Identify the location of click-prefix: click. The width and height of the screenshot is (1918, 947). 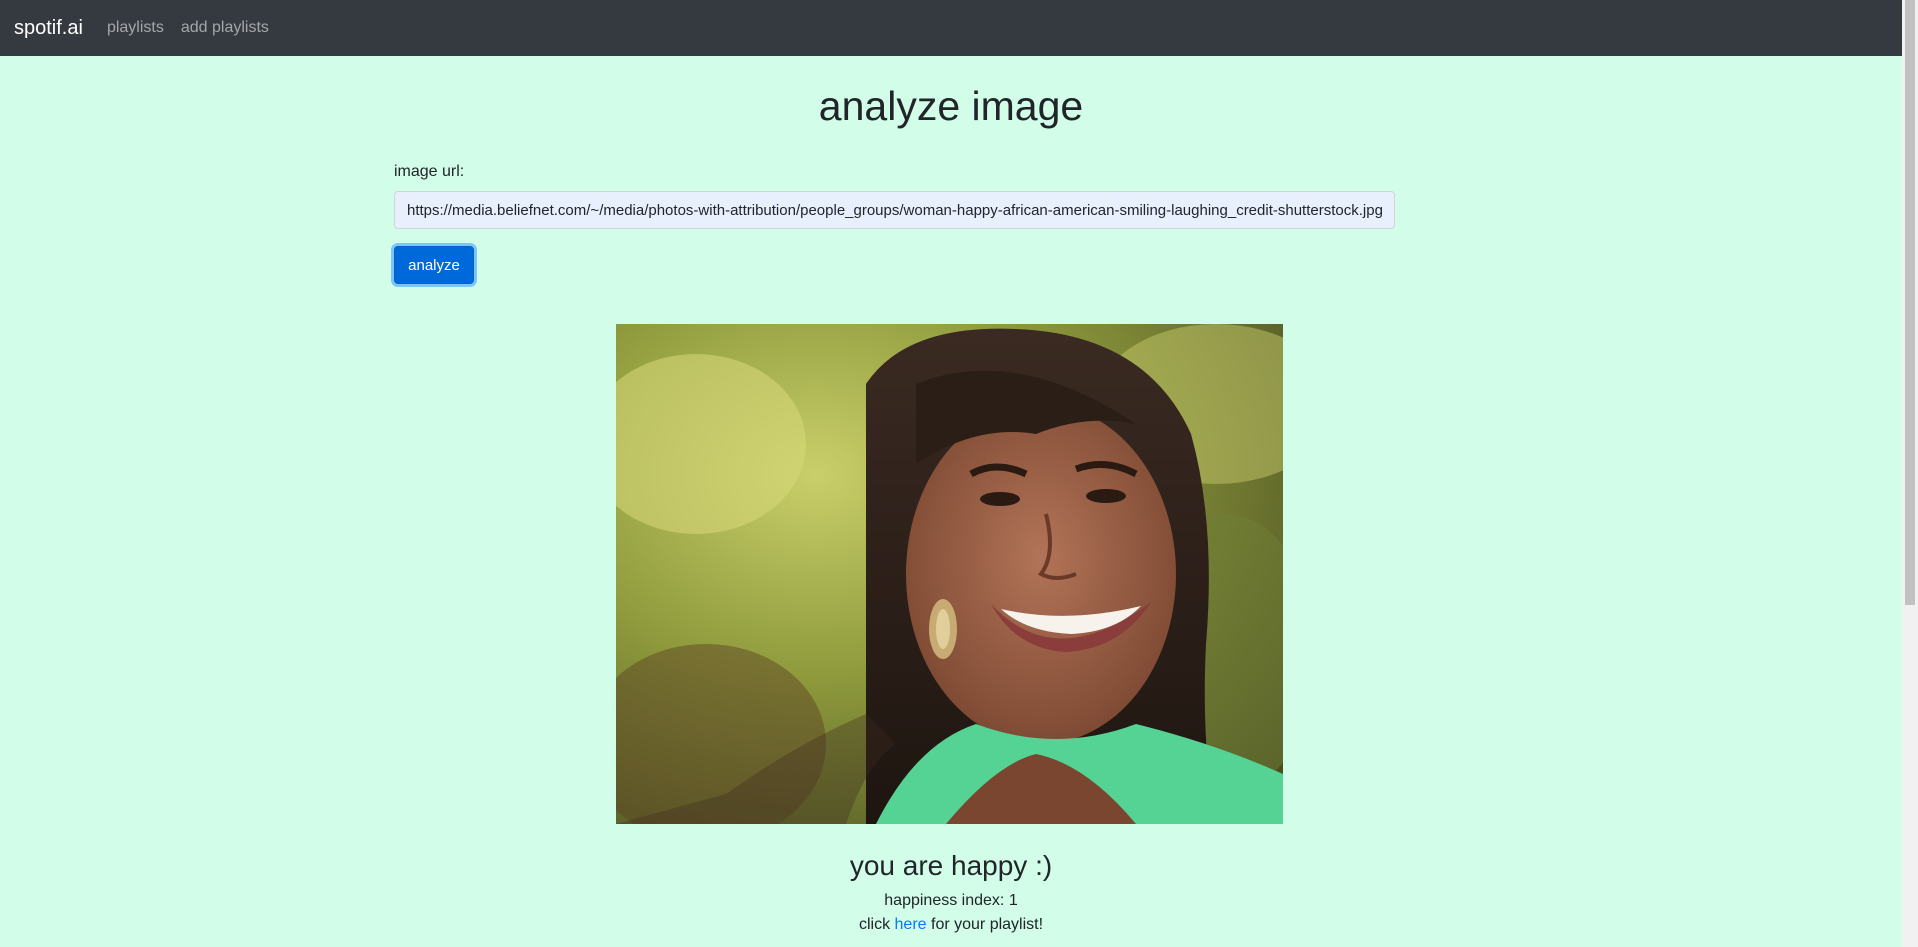
(874, 924).